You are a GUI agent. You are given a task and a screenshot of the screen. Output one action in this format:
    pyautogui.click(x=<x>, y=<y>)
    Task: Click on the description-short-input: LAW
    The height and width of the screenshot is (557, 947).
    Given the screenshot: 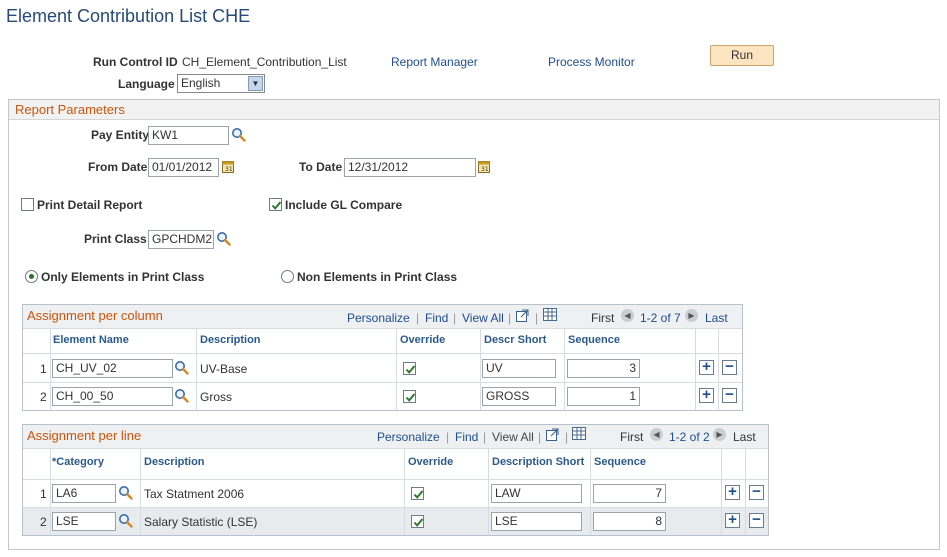 What is the action you would take?
    pyautogui.click(x=536, y=493)
    